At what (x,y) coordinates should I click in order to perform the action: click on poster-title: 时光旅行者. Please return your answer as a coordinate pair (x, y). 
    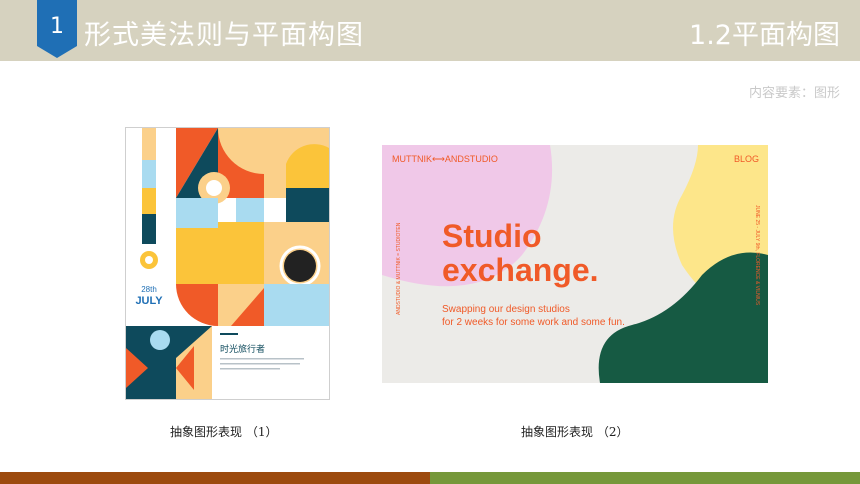
    Looking at the image, I should click on (242, 349).